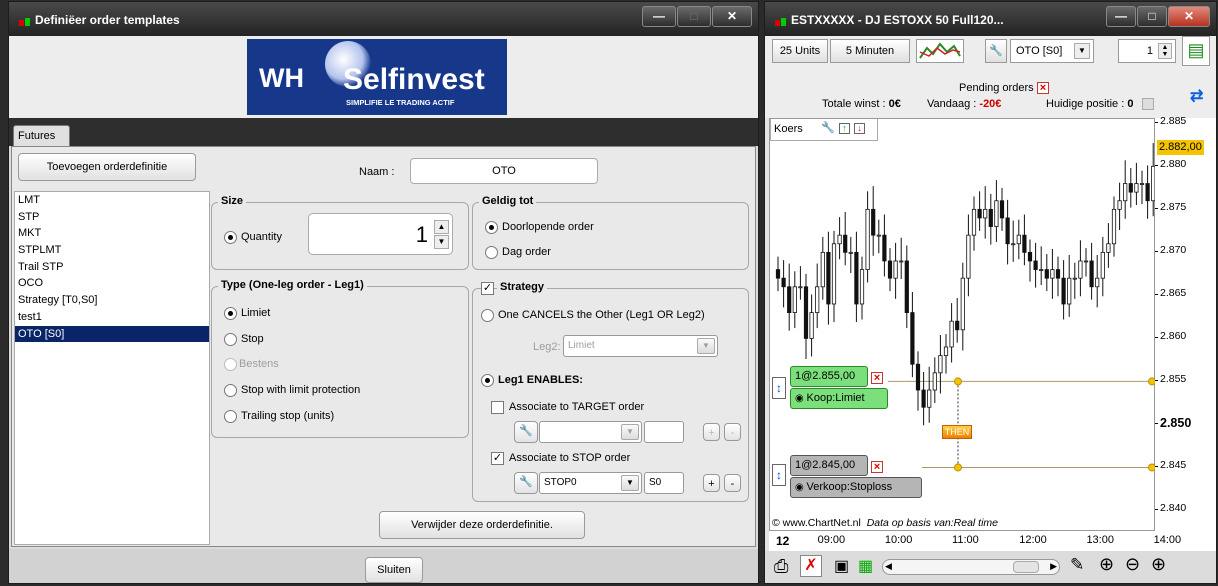  Describe the element at coordinates (112, 267) in the screenshot. I see `list-item: Trail STP` at that location.